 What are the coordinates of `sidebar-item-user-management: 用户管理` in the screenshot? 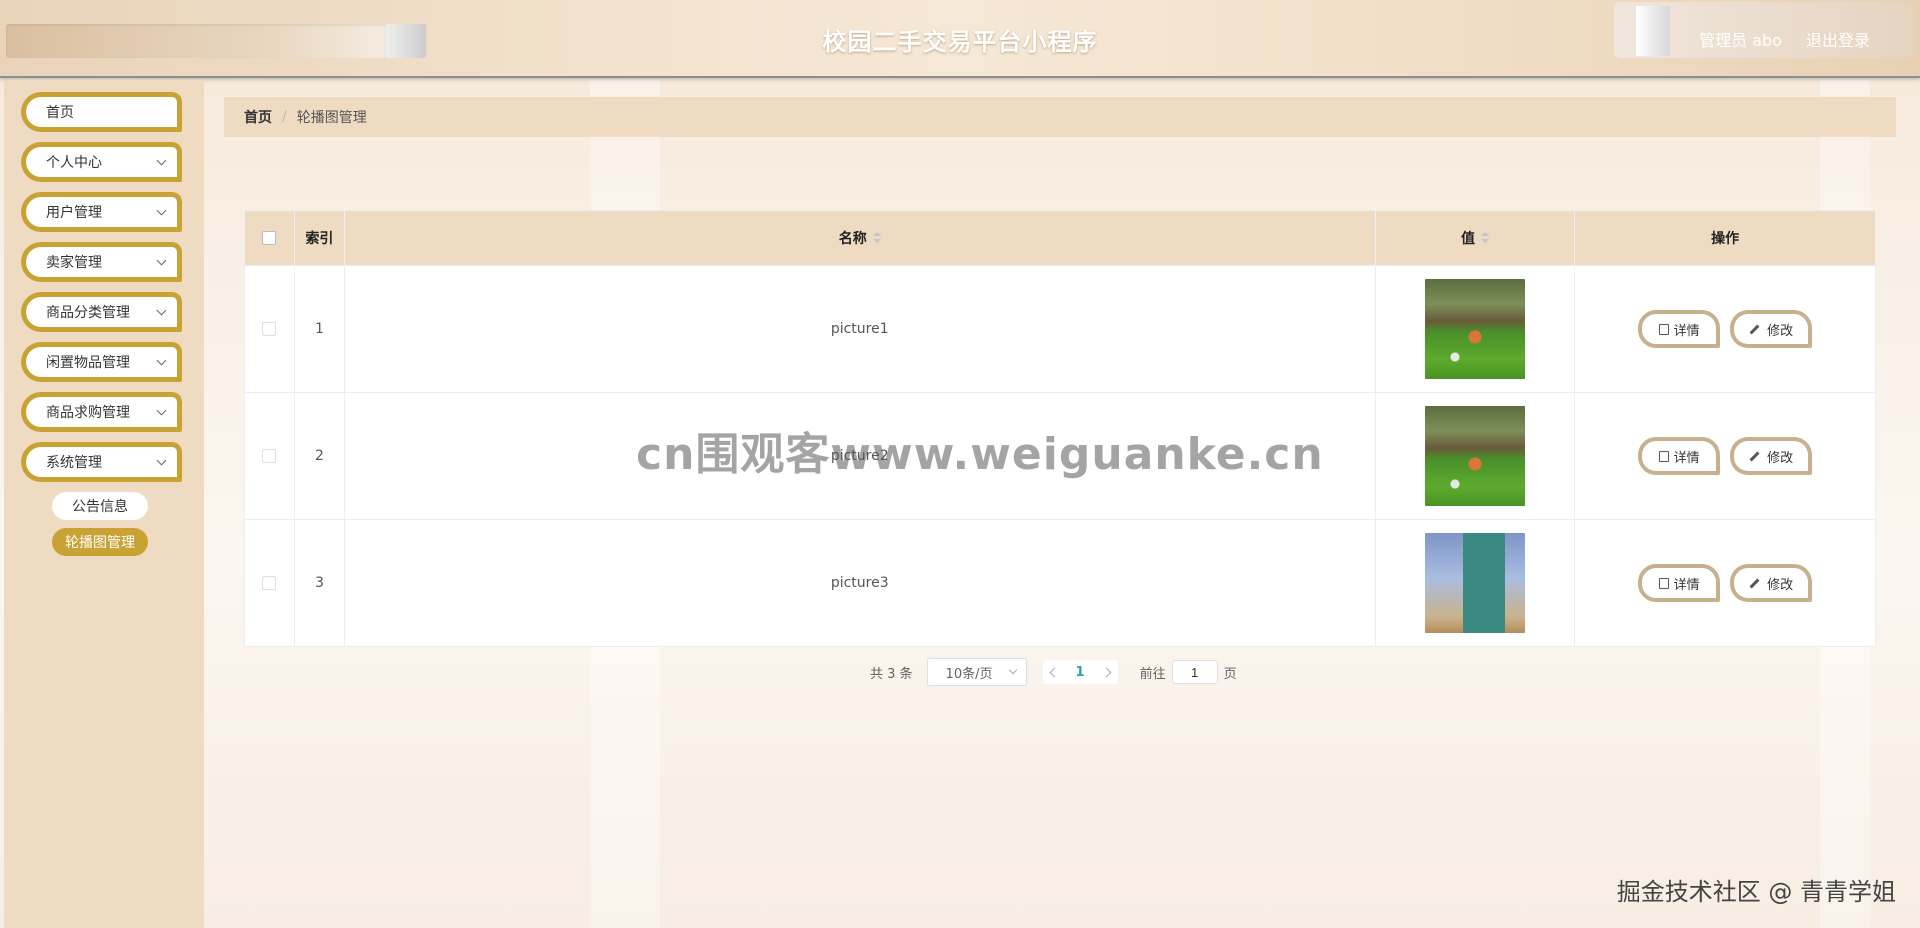 It's located at (101, 212).